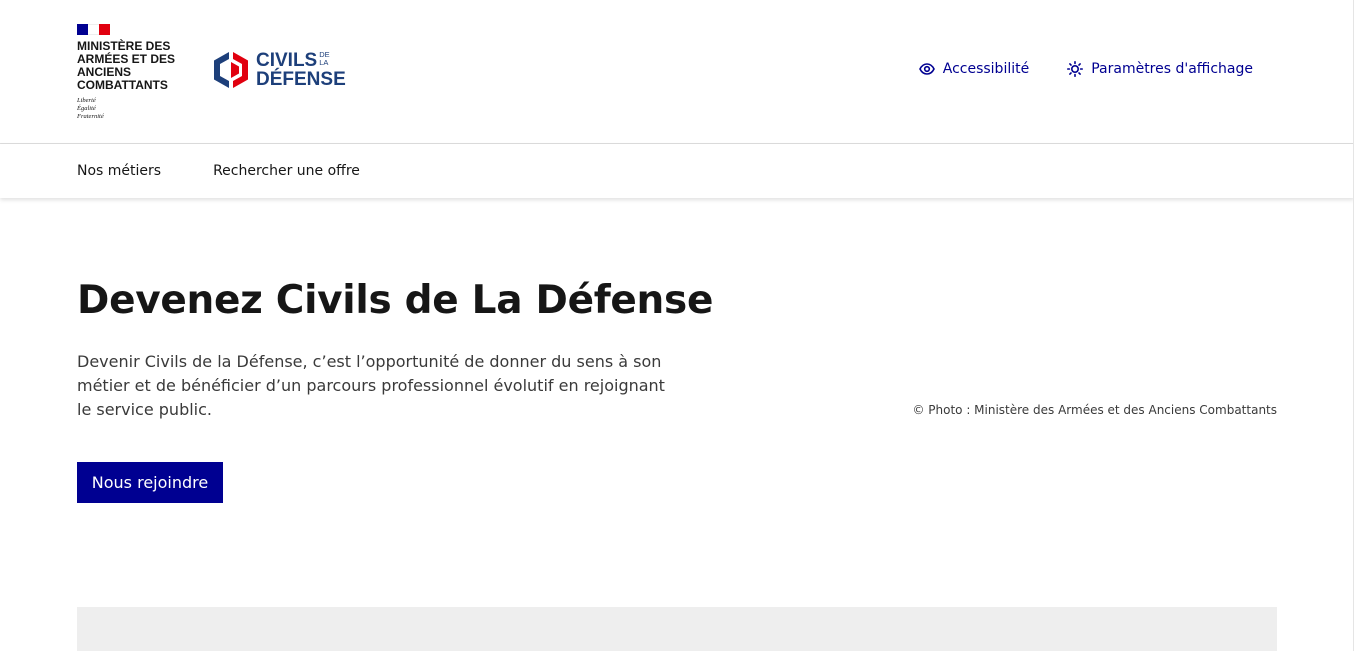  I want to click on logo-text-la: LA, so click(324, 62).